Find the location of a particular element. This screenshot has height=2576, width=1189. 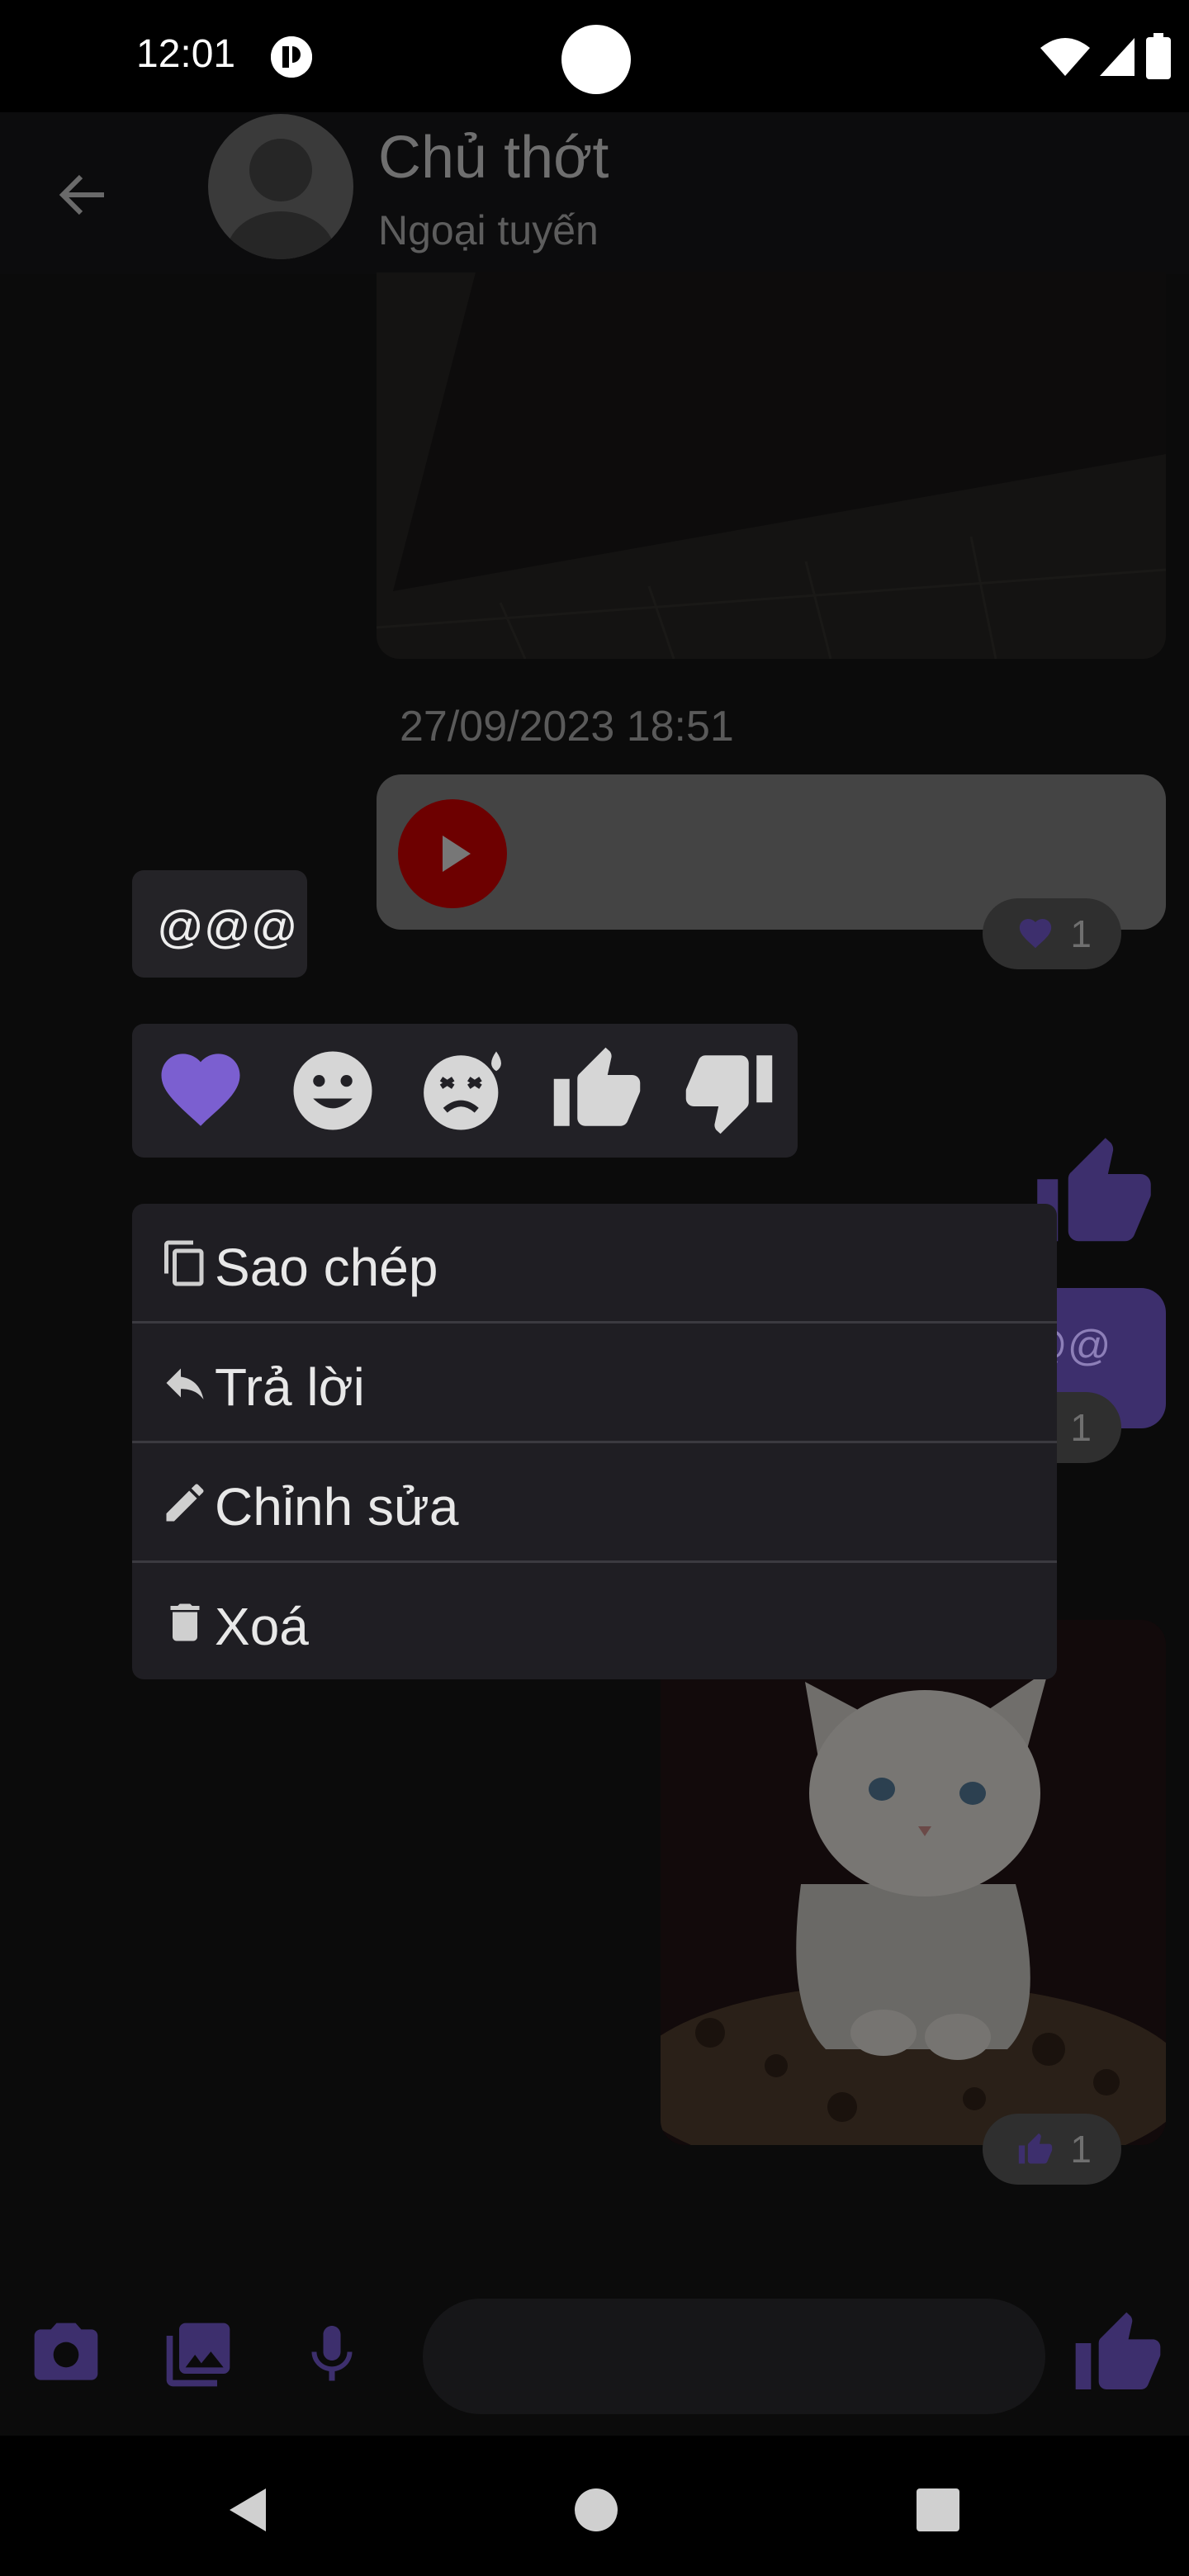

photo-image is located at coordinates (771, 465).